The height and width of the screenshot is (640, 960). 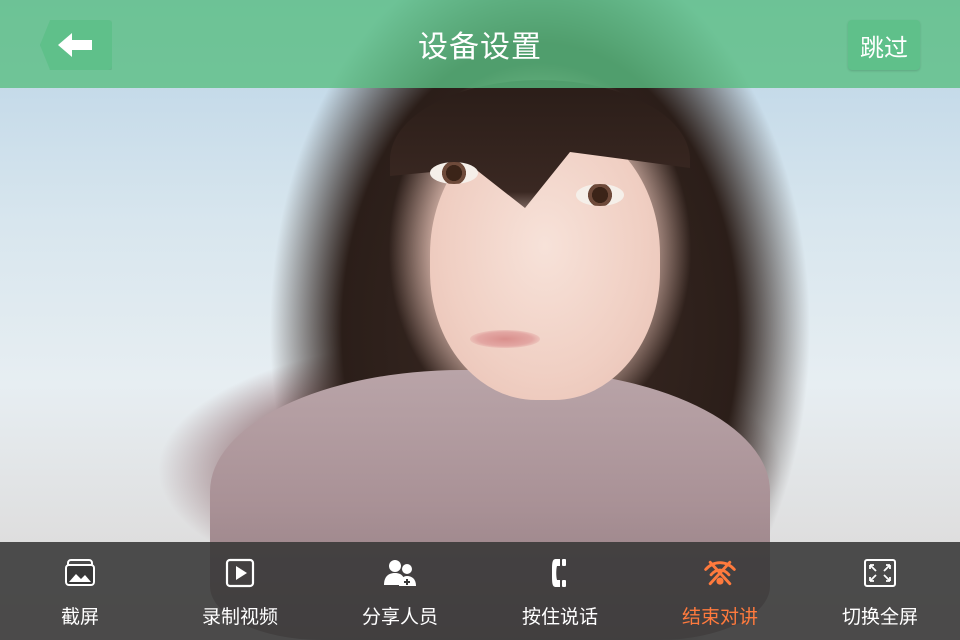 I want to click on end-intercom-button: 结束对讲, so click(x=720, y=591).